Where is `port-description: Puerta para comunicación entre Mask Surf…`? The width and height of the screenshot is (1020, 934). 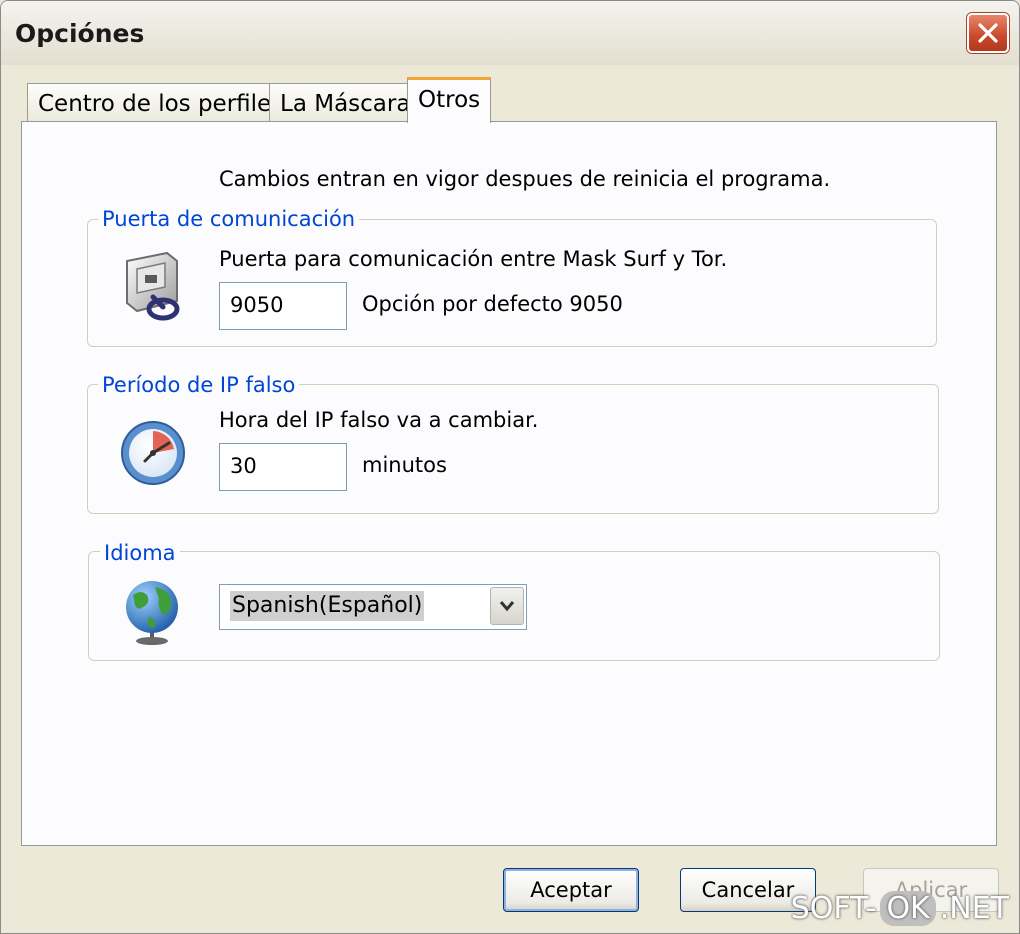
port-description: Puerta para comunicación entre Mask Surf… is located at coordinates (473, 259).